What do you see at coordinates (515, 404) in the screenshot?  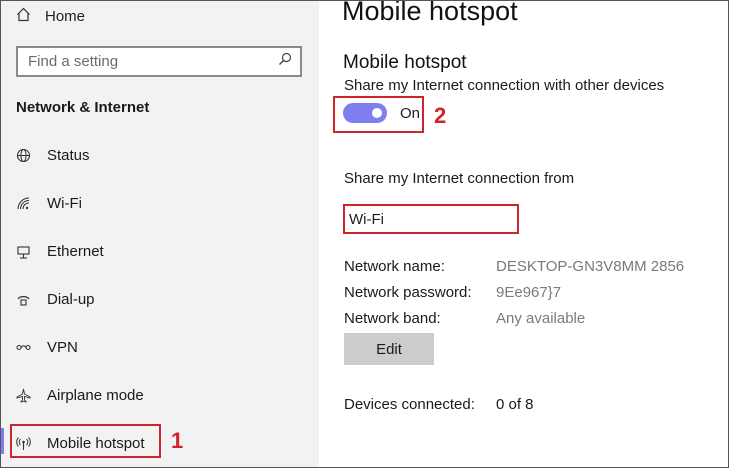 I see `devices-connected-value: 0 of 8` at bounding box center [515, 404].